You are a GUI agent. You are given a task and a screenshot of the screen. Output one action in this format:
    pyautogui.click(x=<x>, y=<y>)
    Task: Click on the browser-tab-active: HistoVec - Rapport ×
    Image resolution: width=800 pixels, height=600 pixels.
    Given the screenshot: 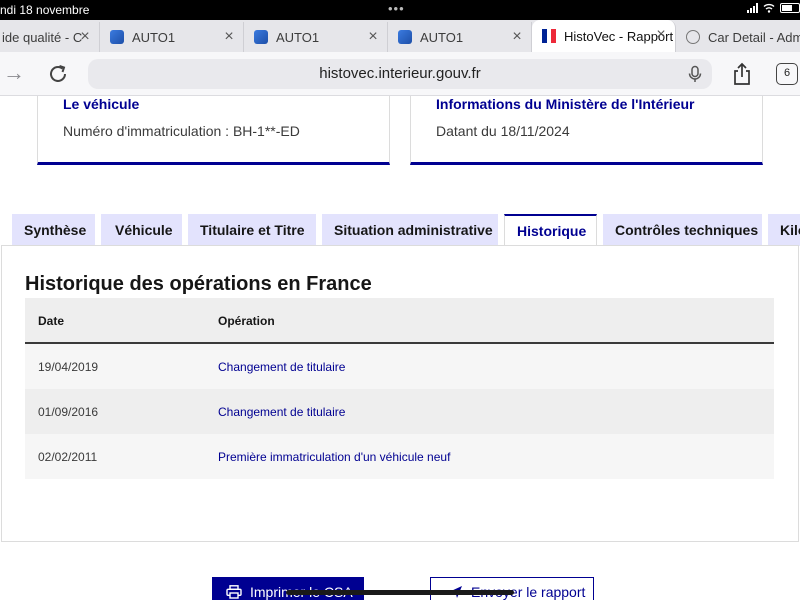 What is the action you would take?
    pyautogui.click(x=604, y=36)
    